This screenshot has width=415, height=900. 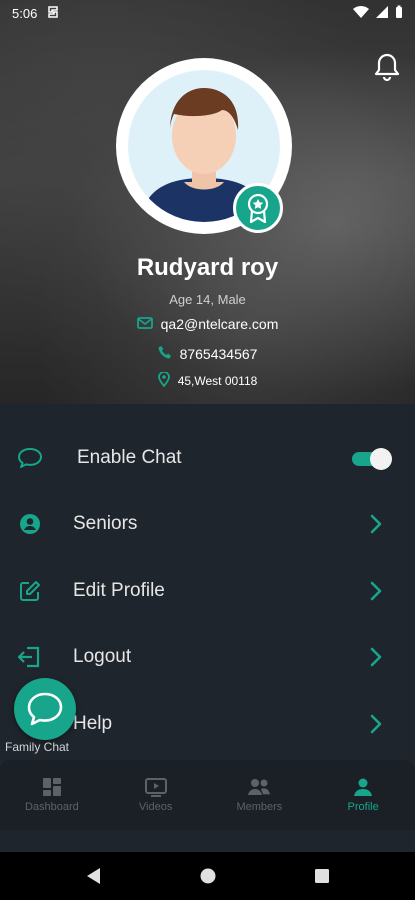 What do you see at coordinates (37, 747) in the screenshot?
I see `family-chat-label: Family Chat` at bounding box center [37, 747].